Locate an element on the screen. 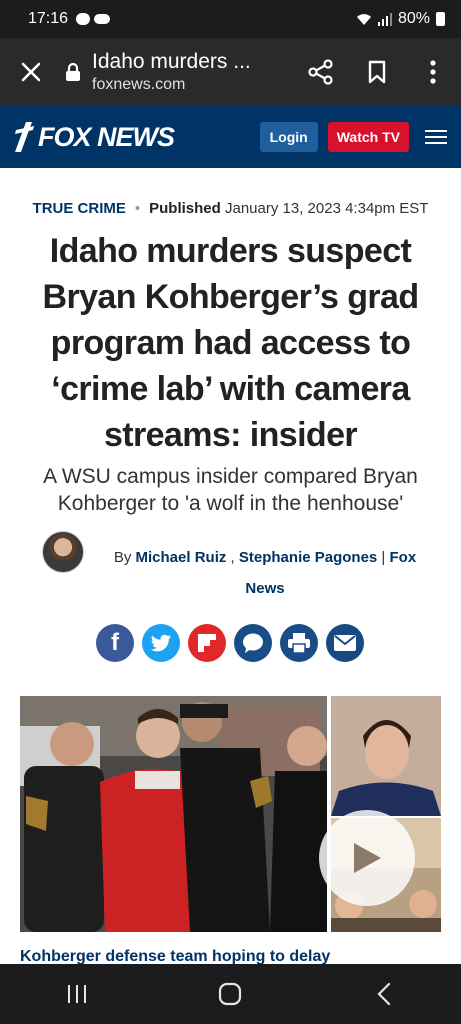 Image resolution: width=461 pixels, height=1024 pixels. back-button is located at coordinates (384, 994).